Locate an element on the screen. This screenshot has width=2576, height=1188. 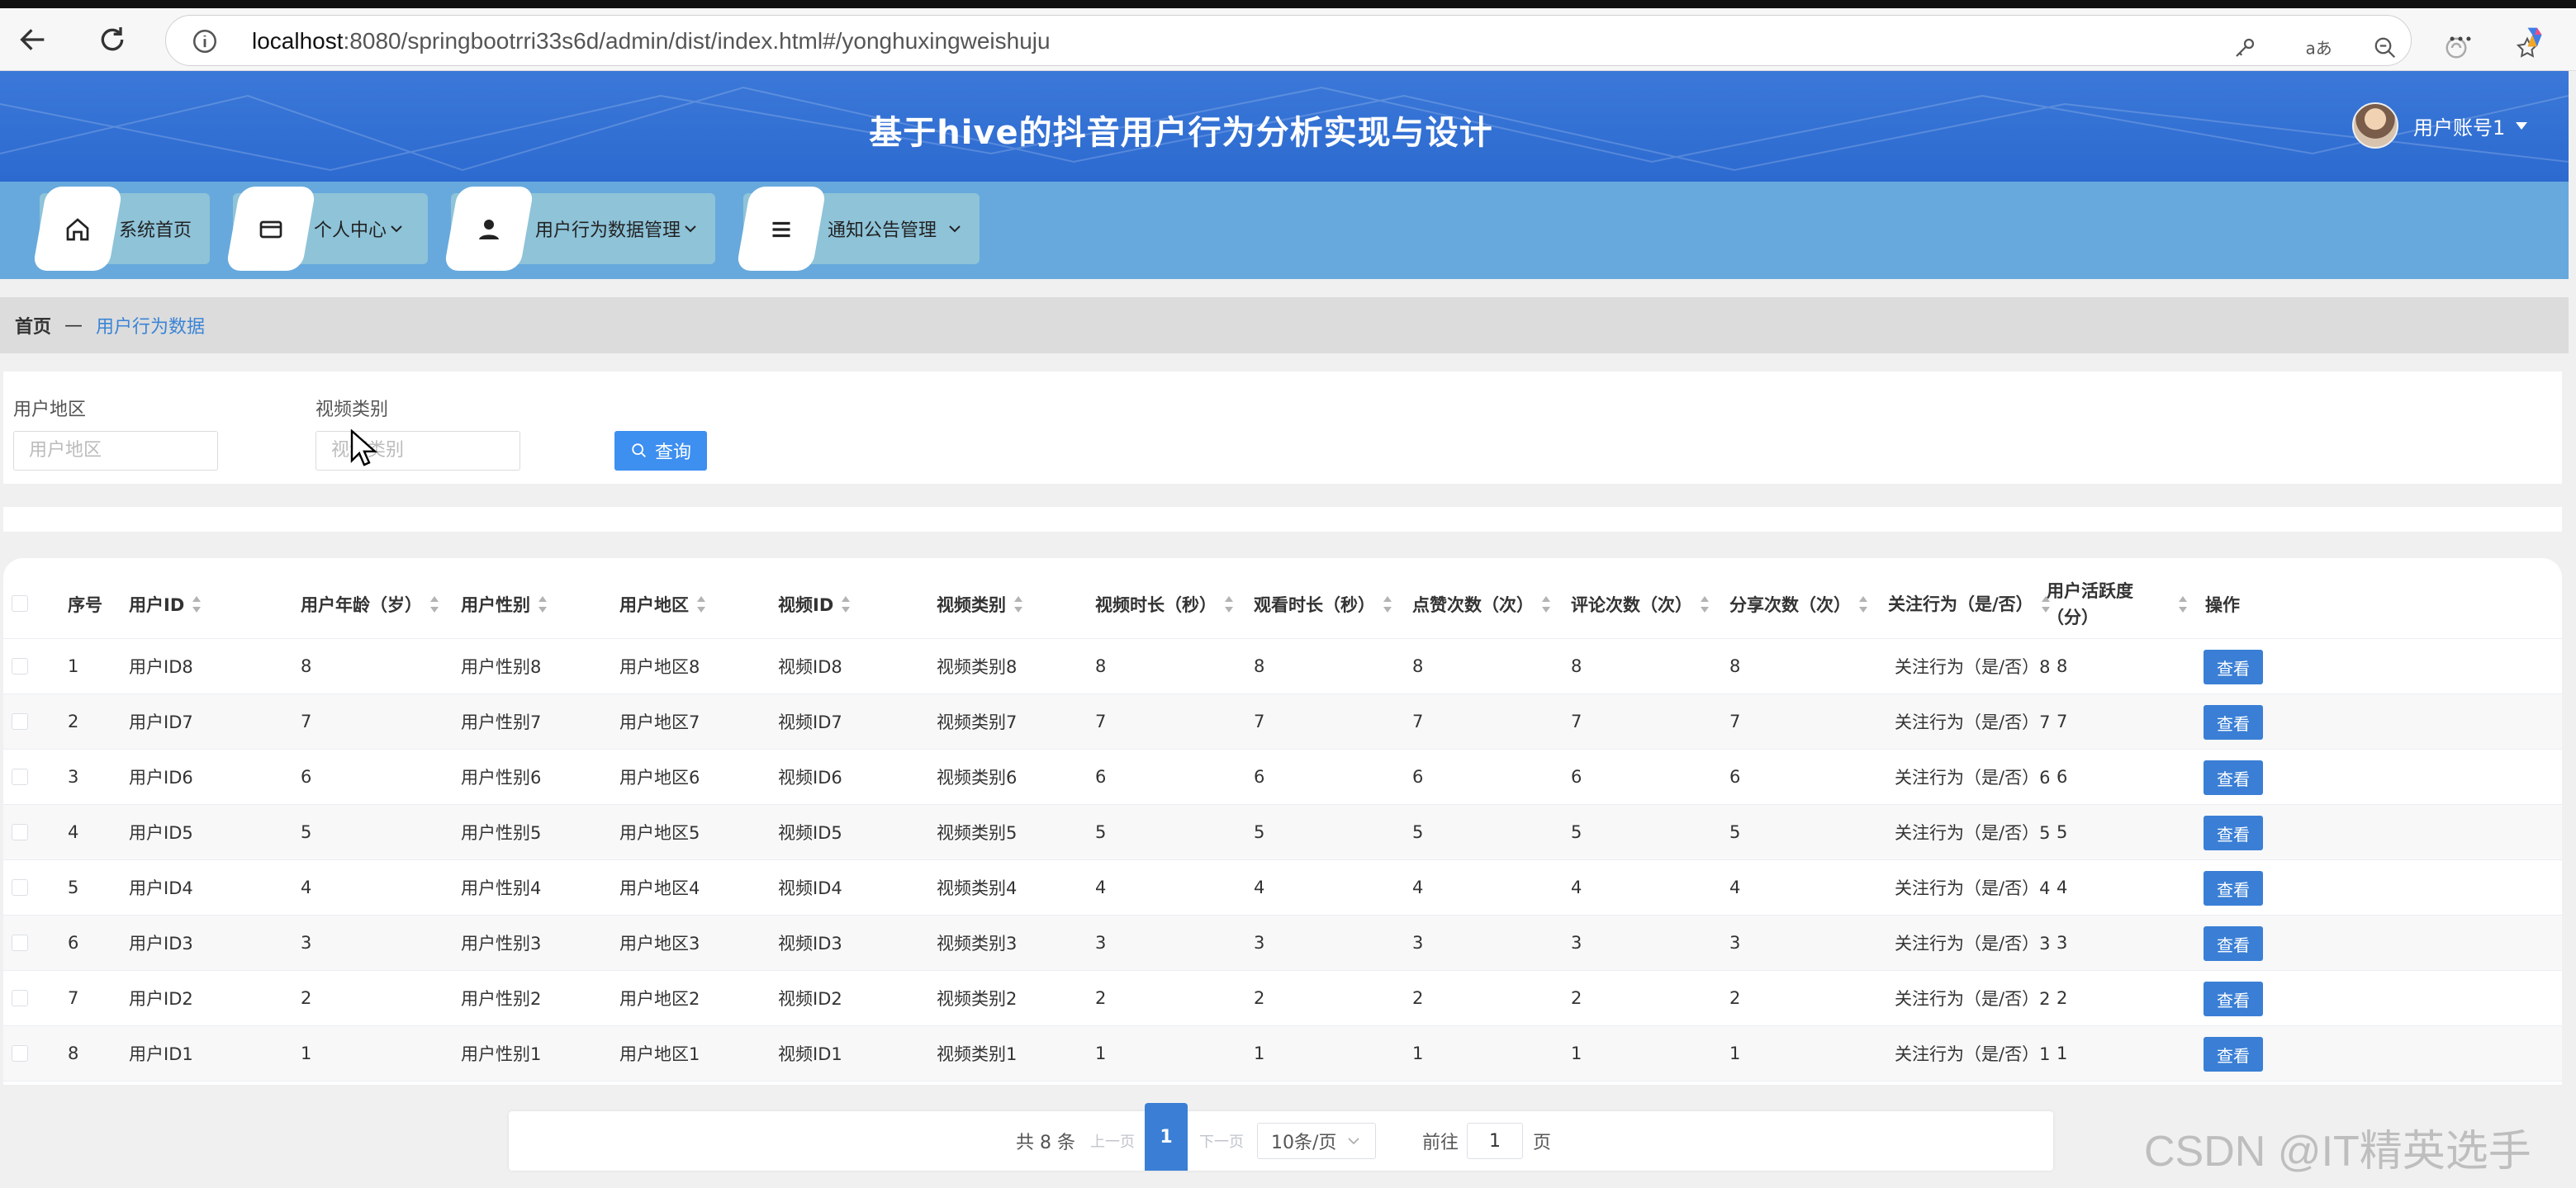
read-aloud-icon: aあ is located at coordinates (2320, 48).